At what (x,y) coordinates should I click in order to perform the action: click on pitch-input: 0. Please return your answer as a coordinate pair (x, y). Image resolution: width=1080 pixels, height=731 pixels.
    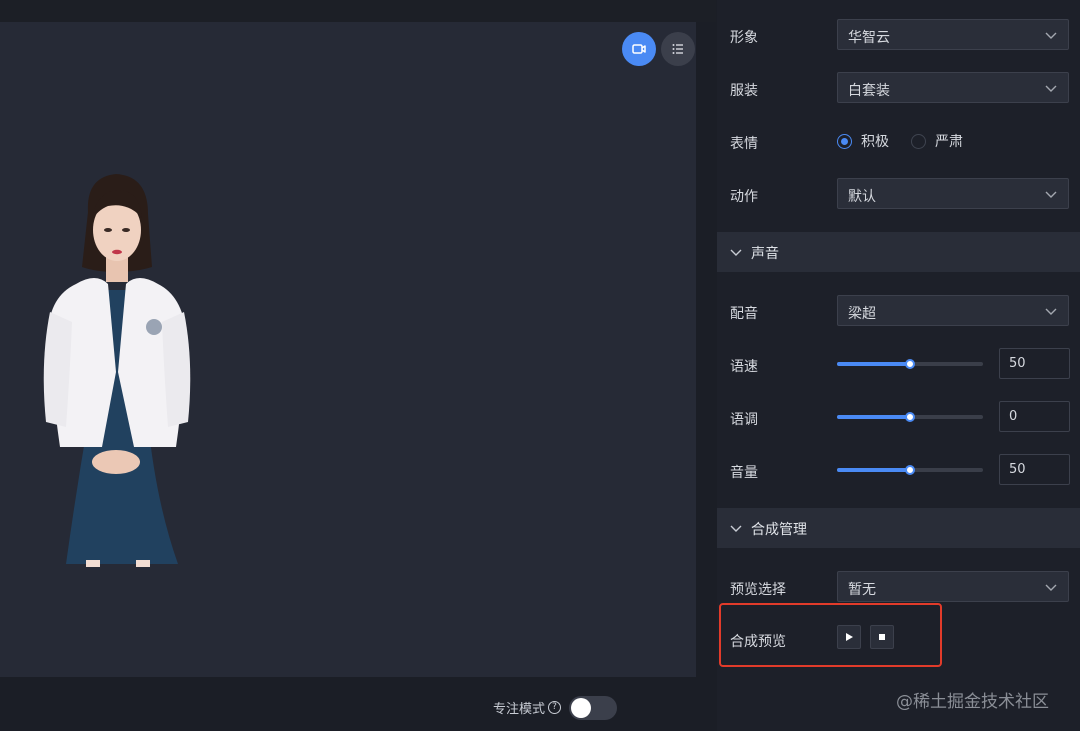
    Looking at the image, I should click on (1034, 416).